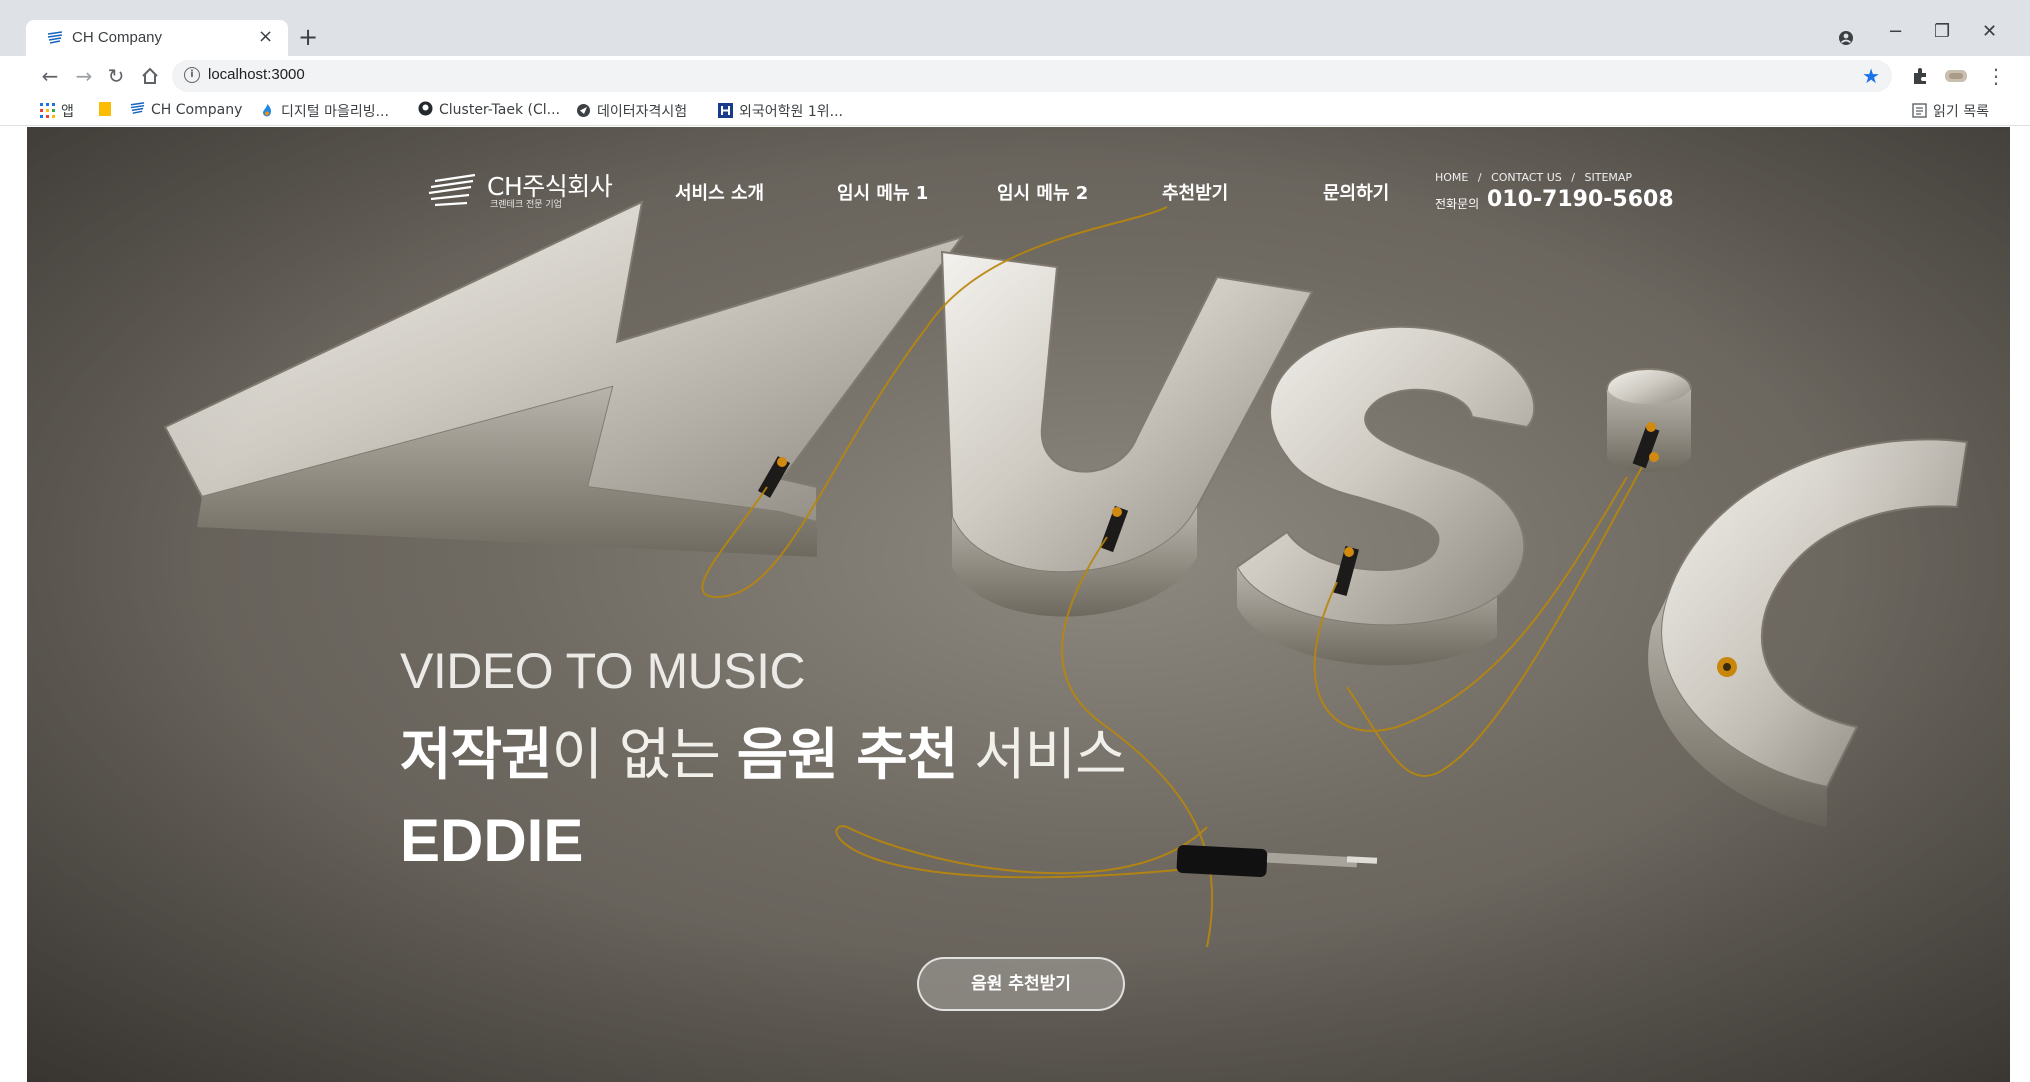  What do you see at coordinates (1526, 177) in the screenshot?
I see `util-contact-link: CONTACT US` at bounding box center [1526, 177].